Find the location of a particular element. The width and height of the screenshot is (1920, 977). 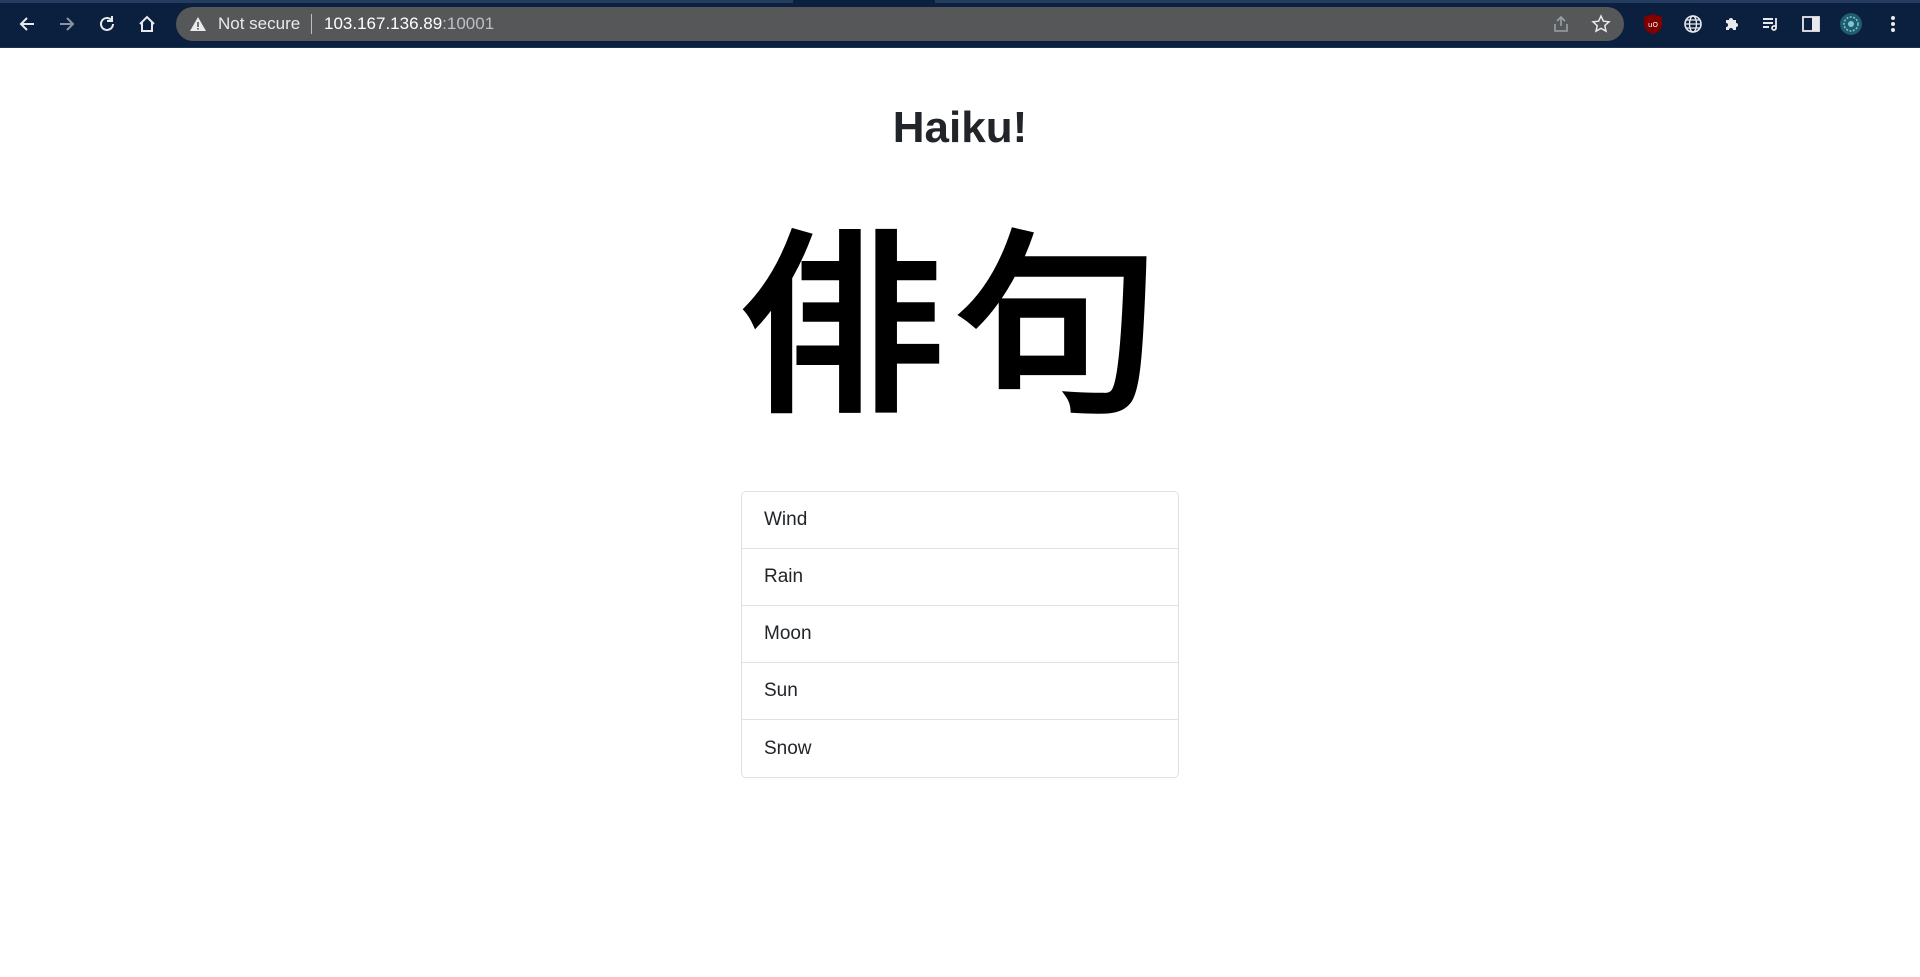

list-item-wind: Wind is located at coordinates (960, 520).